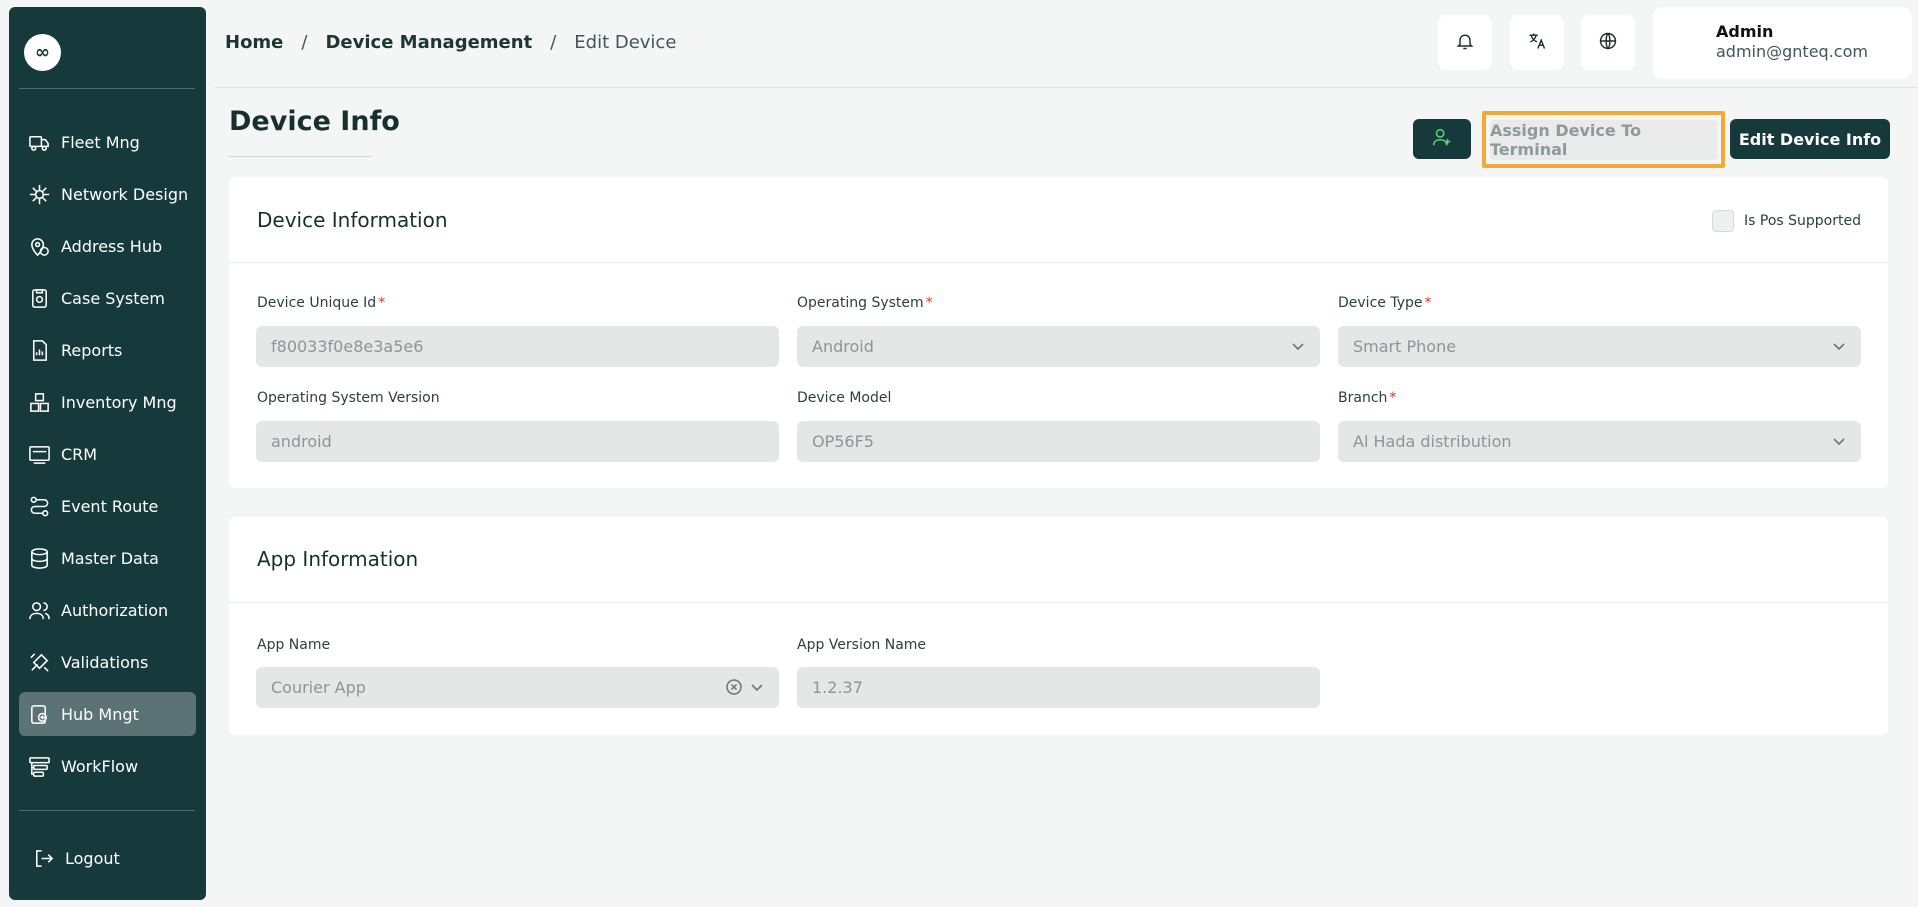 The image size is (1918, 907). What do you see at coordinates (39, 506) in the screenshot?
I see `route-icon` at bounding box center [39, 506].